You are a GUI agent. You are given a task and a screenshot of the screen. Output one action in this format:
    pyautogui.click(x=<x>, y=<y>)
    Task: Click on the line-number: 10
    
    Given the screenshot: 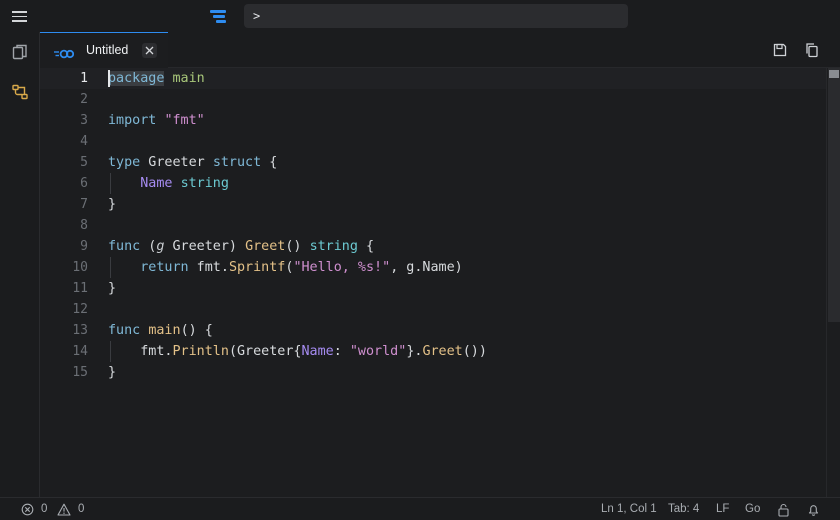 What is the action you would take?
    pyautogui.click(x=80, y=267)
    